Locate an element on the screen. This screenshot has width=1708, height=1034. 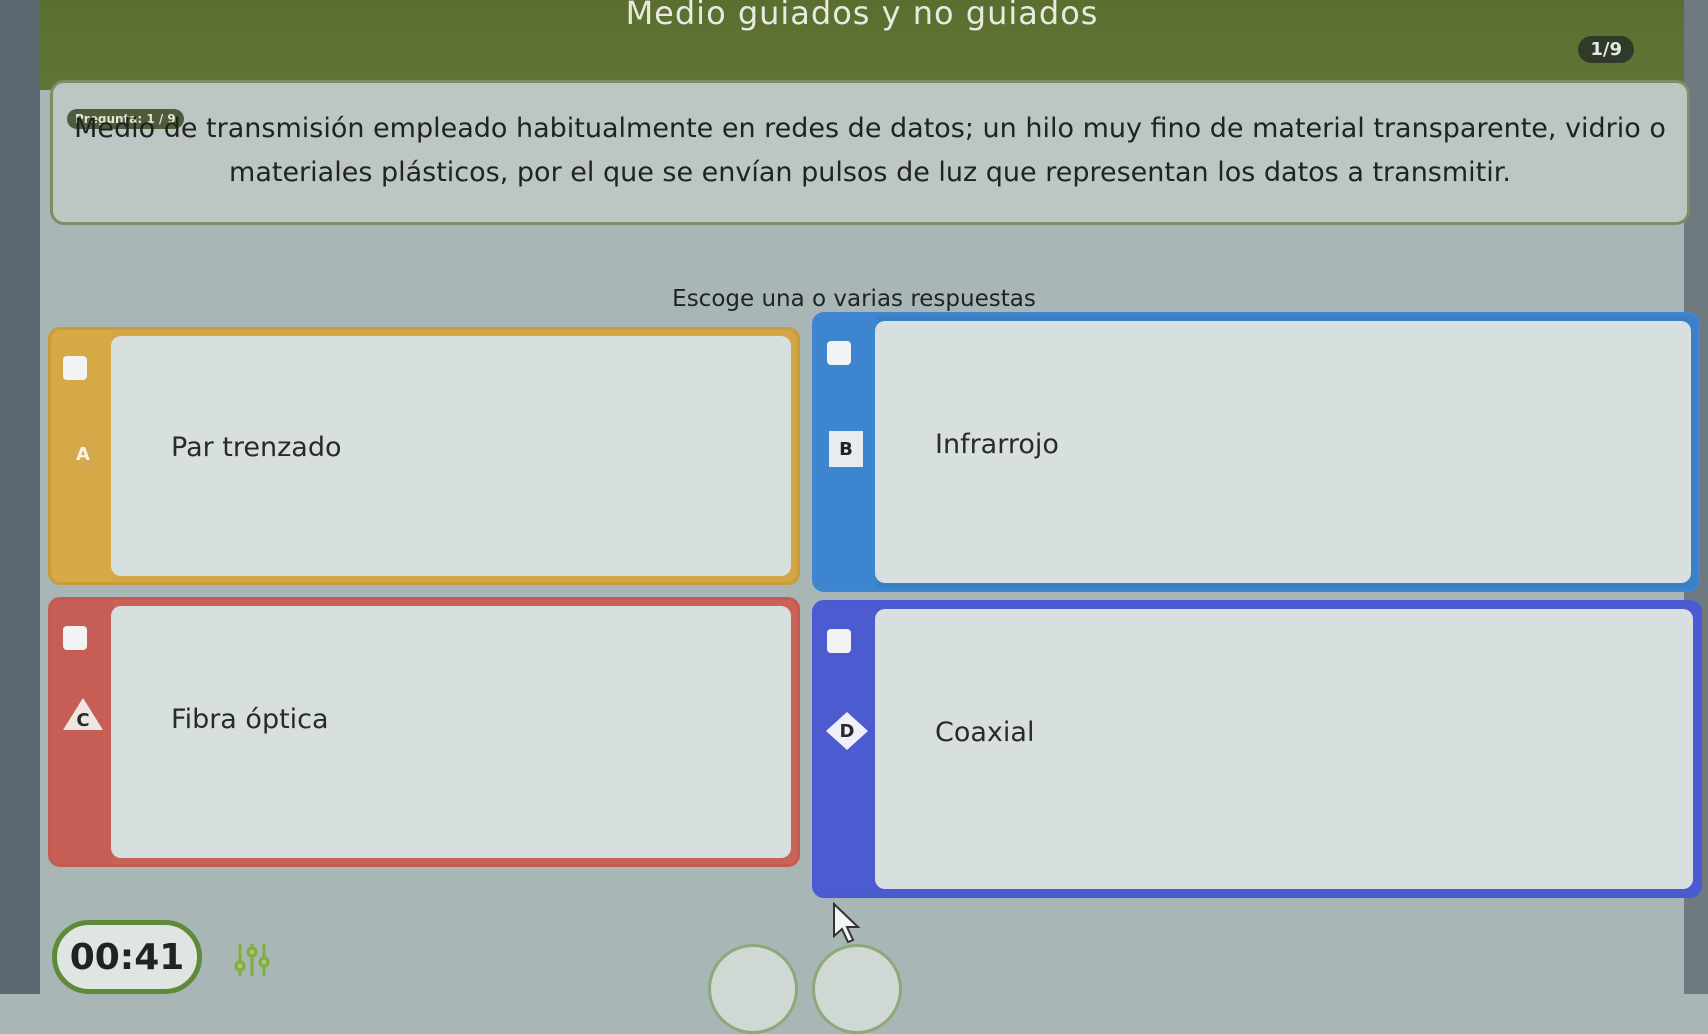
question-counter: 1/9 is located at coordinates (1606, 49).